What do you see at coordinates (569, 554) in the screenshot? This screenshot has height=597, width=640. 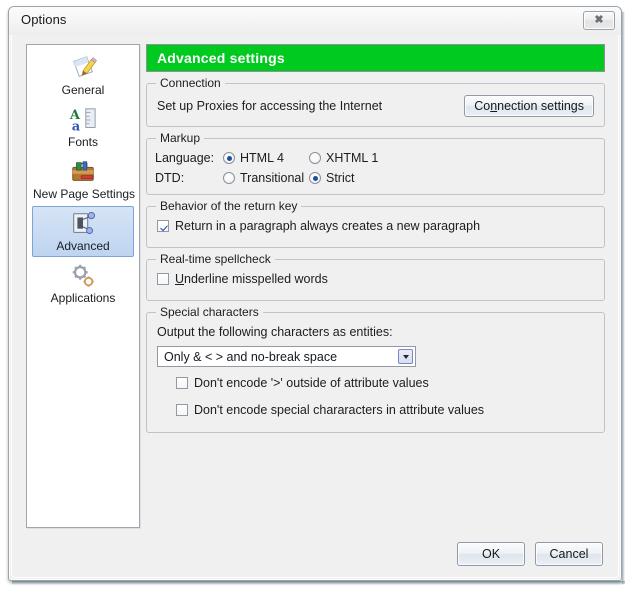 I see `cancel-button: Cancel` at bounding box center [569, 554].